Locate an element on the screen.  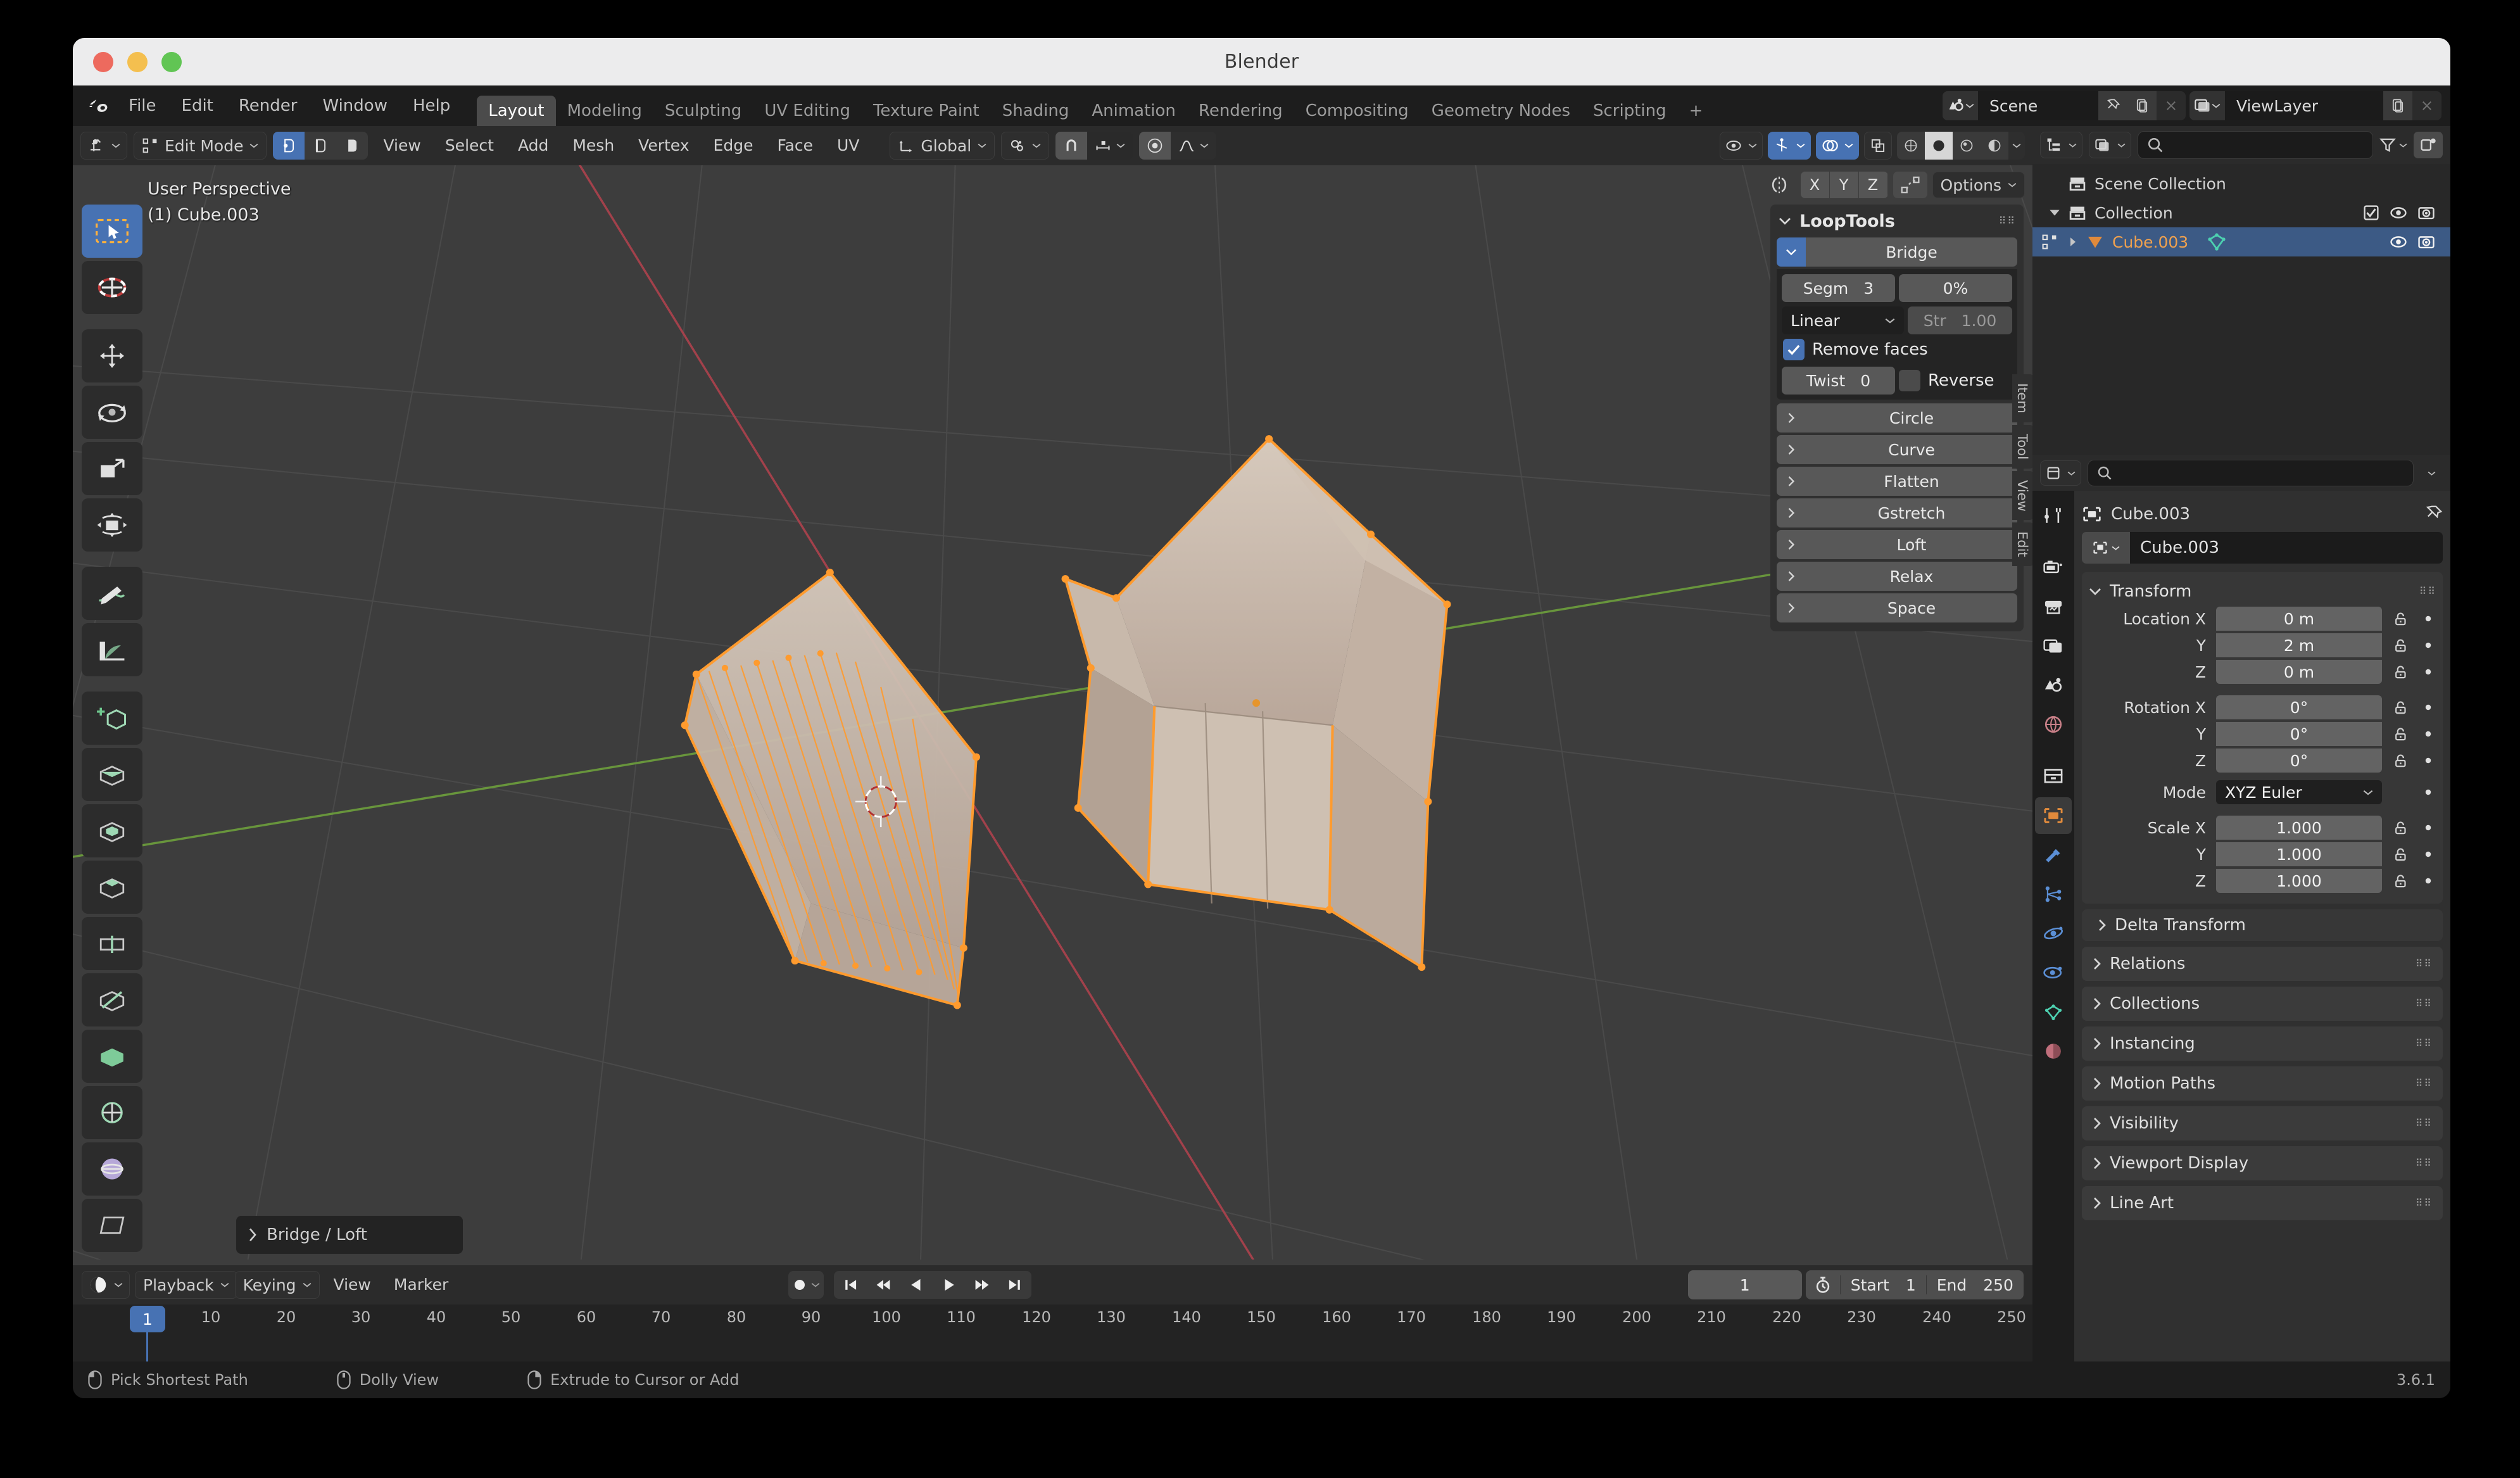
tool-rotate-icon is located at coordinates (112, 412).